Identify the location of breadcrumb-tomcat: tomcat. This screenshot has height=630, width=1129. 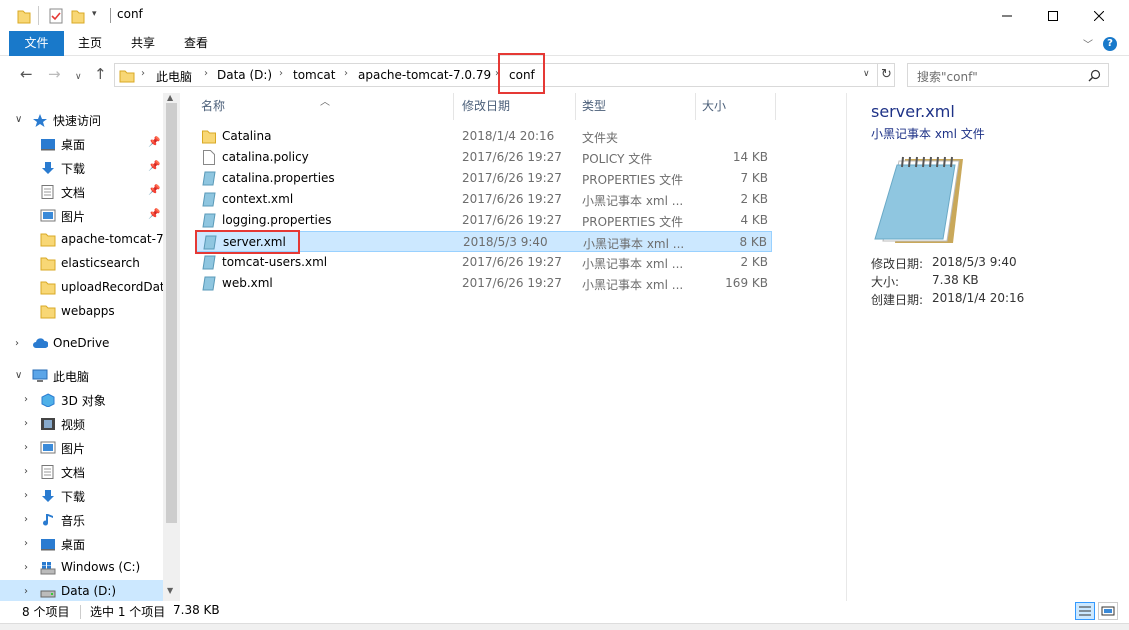
(314, 75).